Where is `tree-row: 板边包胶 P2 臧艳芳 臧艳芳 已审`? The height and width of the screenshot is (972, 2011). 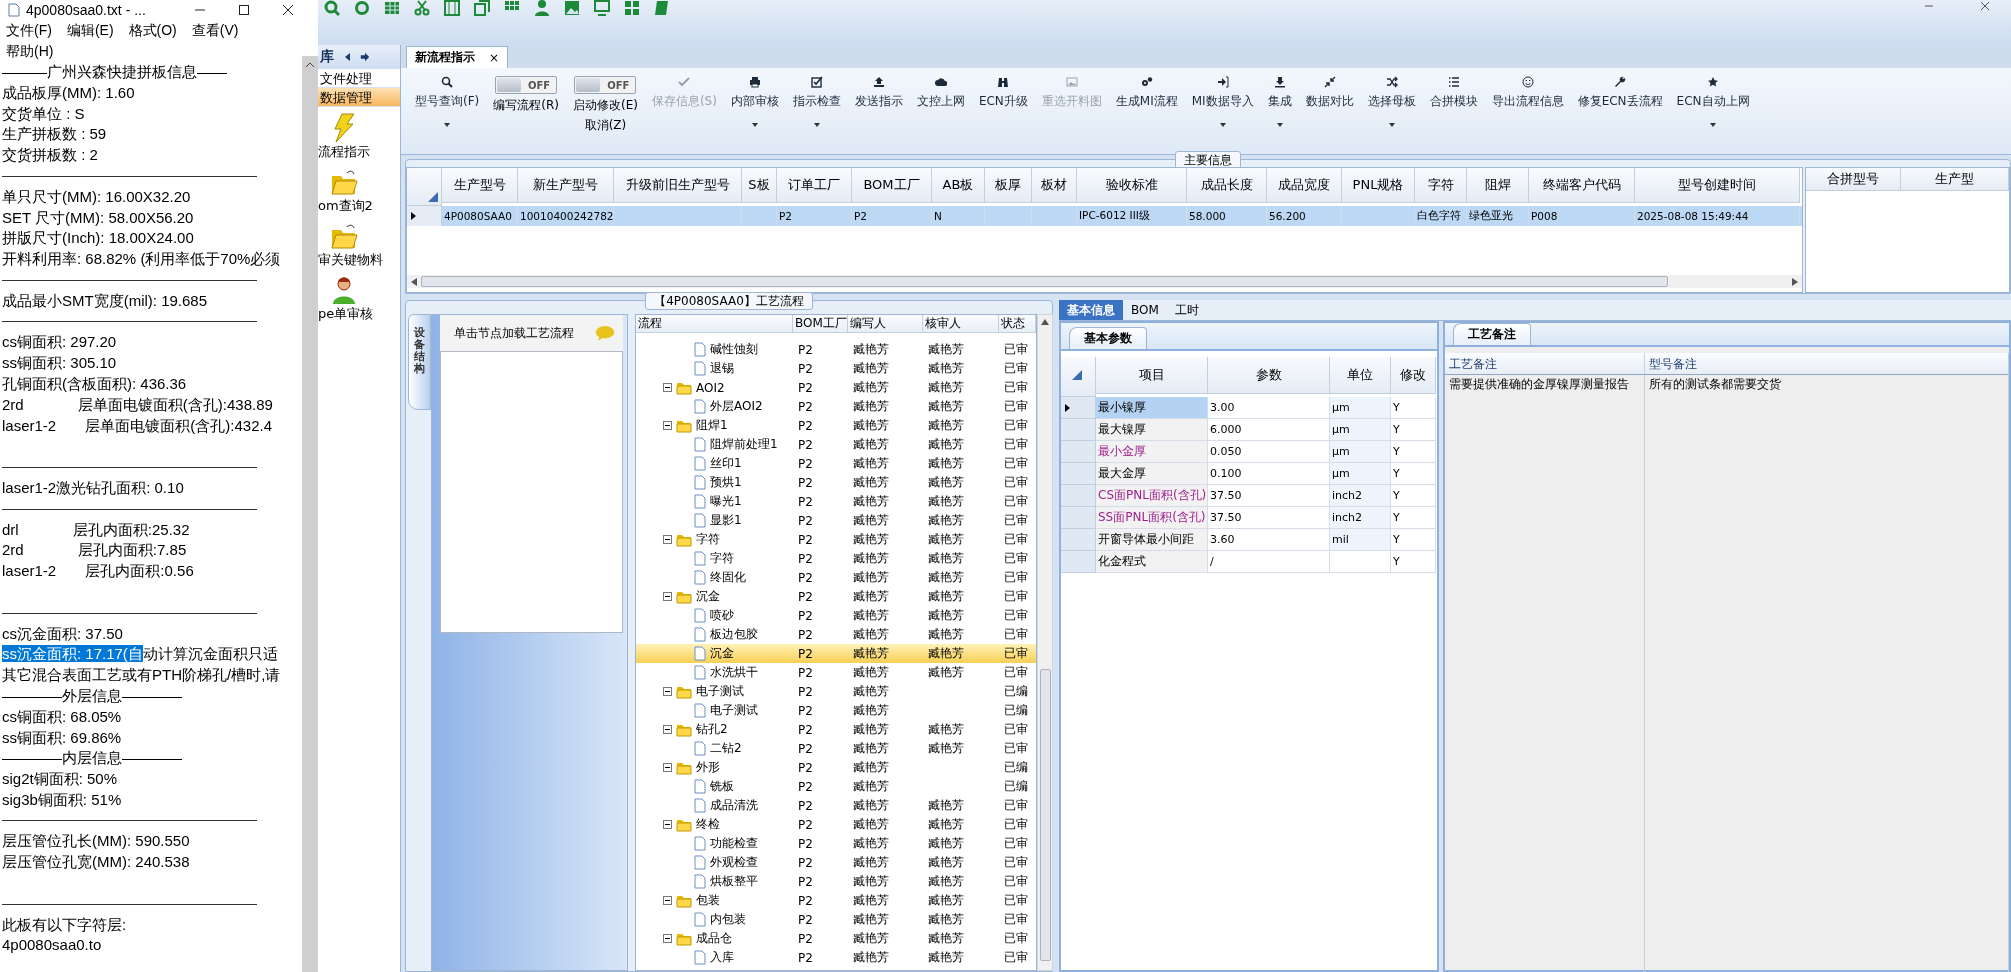 tree-row: 板边包胶 P2 臧艳芳 臧艳芳 已审 is located at coordinates (836, 634).